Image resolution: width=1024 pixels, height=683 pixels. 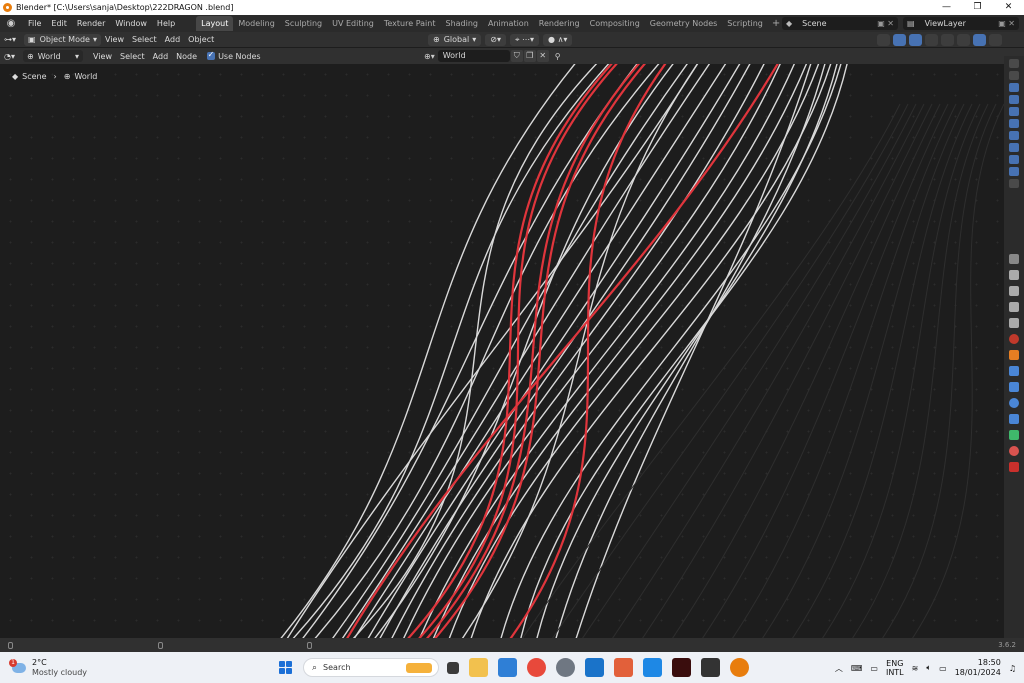 What do you see at coordinates (1014, 275) in the screenshot?
I see `render-properties-icon` at bounding box center [1014, 275].